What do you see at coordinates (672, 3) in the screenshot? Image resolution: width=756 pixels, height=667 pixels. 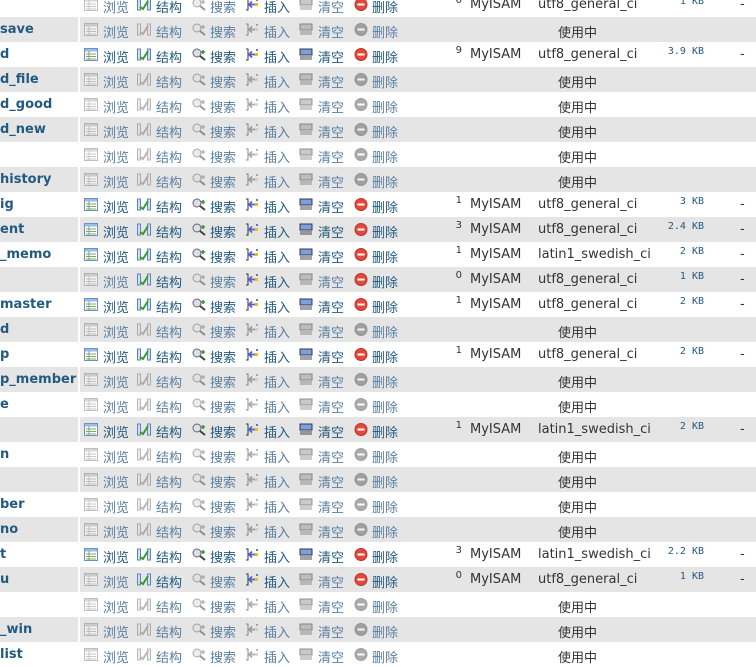 I see `size-link: 1 KB` at bounding box center [672, 3].